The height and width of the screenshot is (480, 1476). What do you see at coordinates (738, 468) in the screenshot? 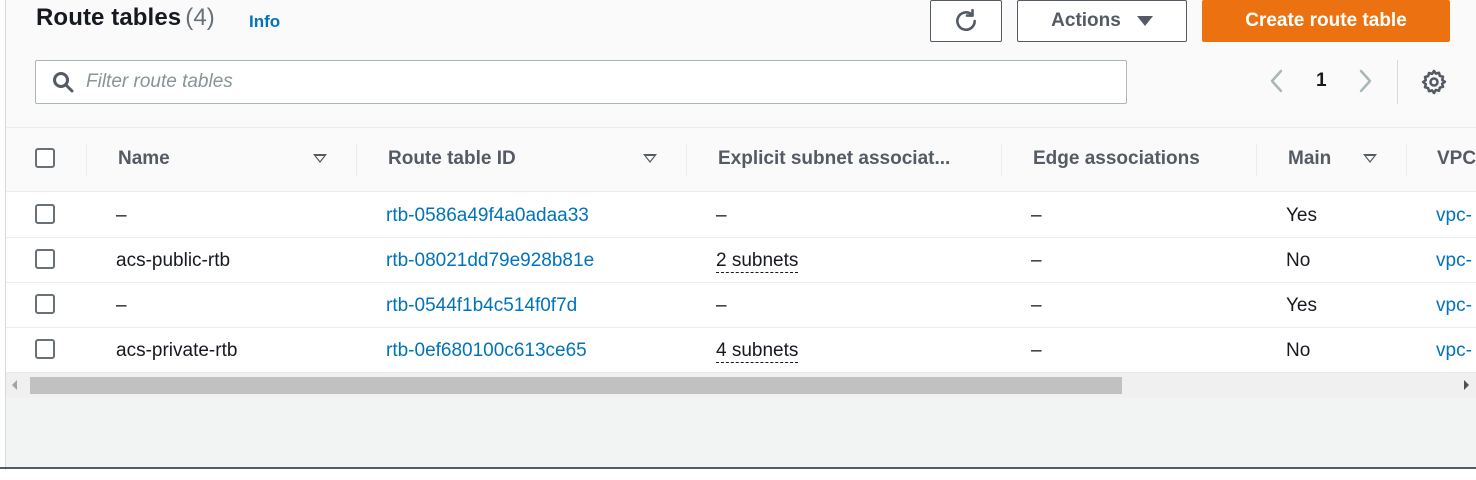
I see `bottom-divider` at bounding box center [738, 468].